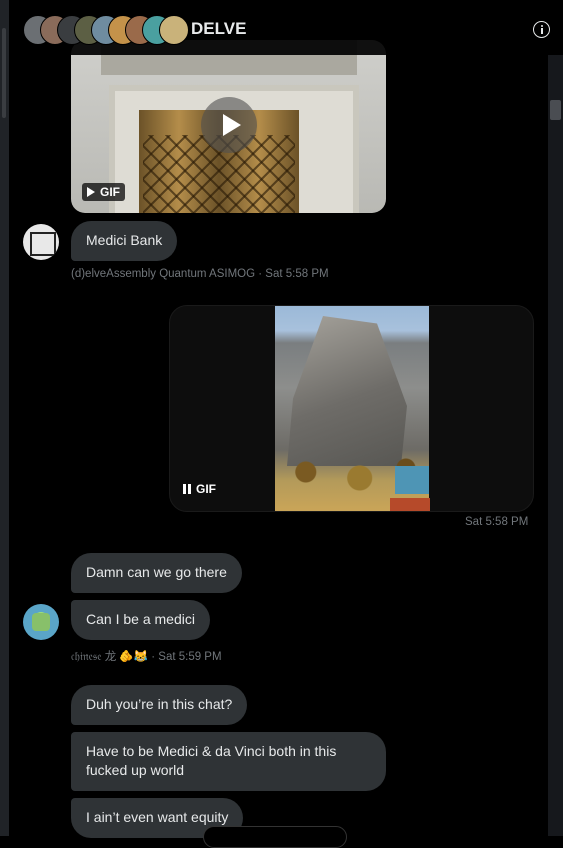 The width and height of the screenshot is (563, 848). I want to click on conversation-header: DELVE, so click(279, 27).